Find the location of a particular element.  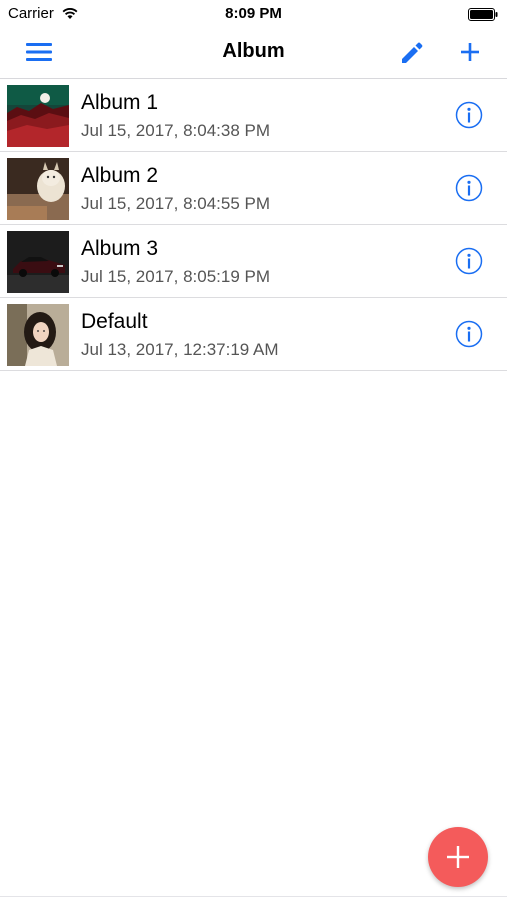

album-date: Jul 15, 2017, 8:05:19 PM is located at coordinates (176, 276).